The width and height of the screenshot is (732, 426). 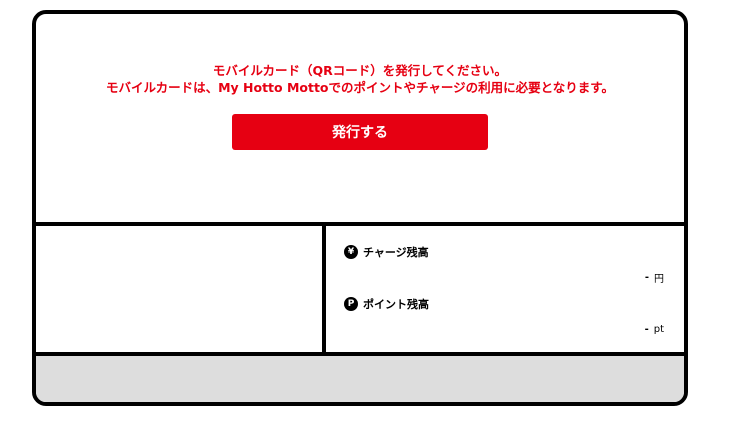 I want to click on charge-balance-value: -, so click(x=646, y=277).